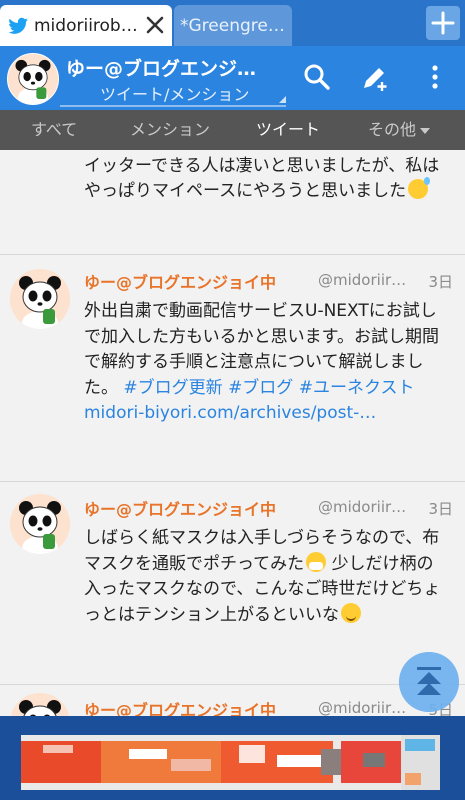 The image size is (465, 800). What do you see at coordinates (425, 130) in the screenshot?
I see `chevron-down-icon` at bounding box center [425, 130].